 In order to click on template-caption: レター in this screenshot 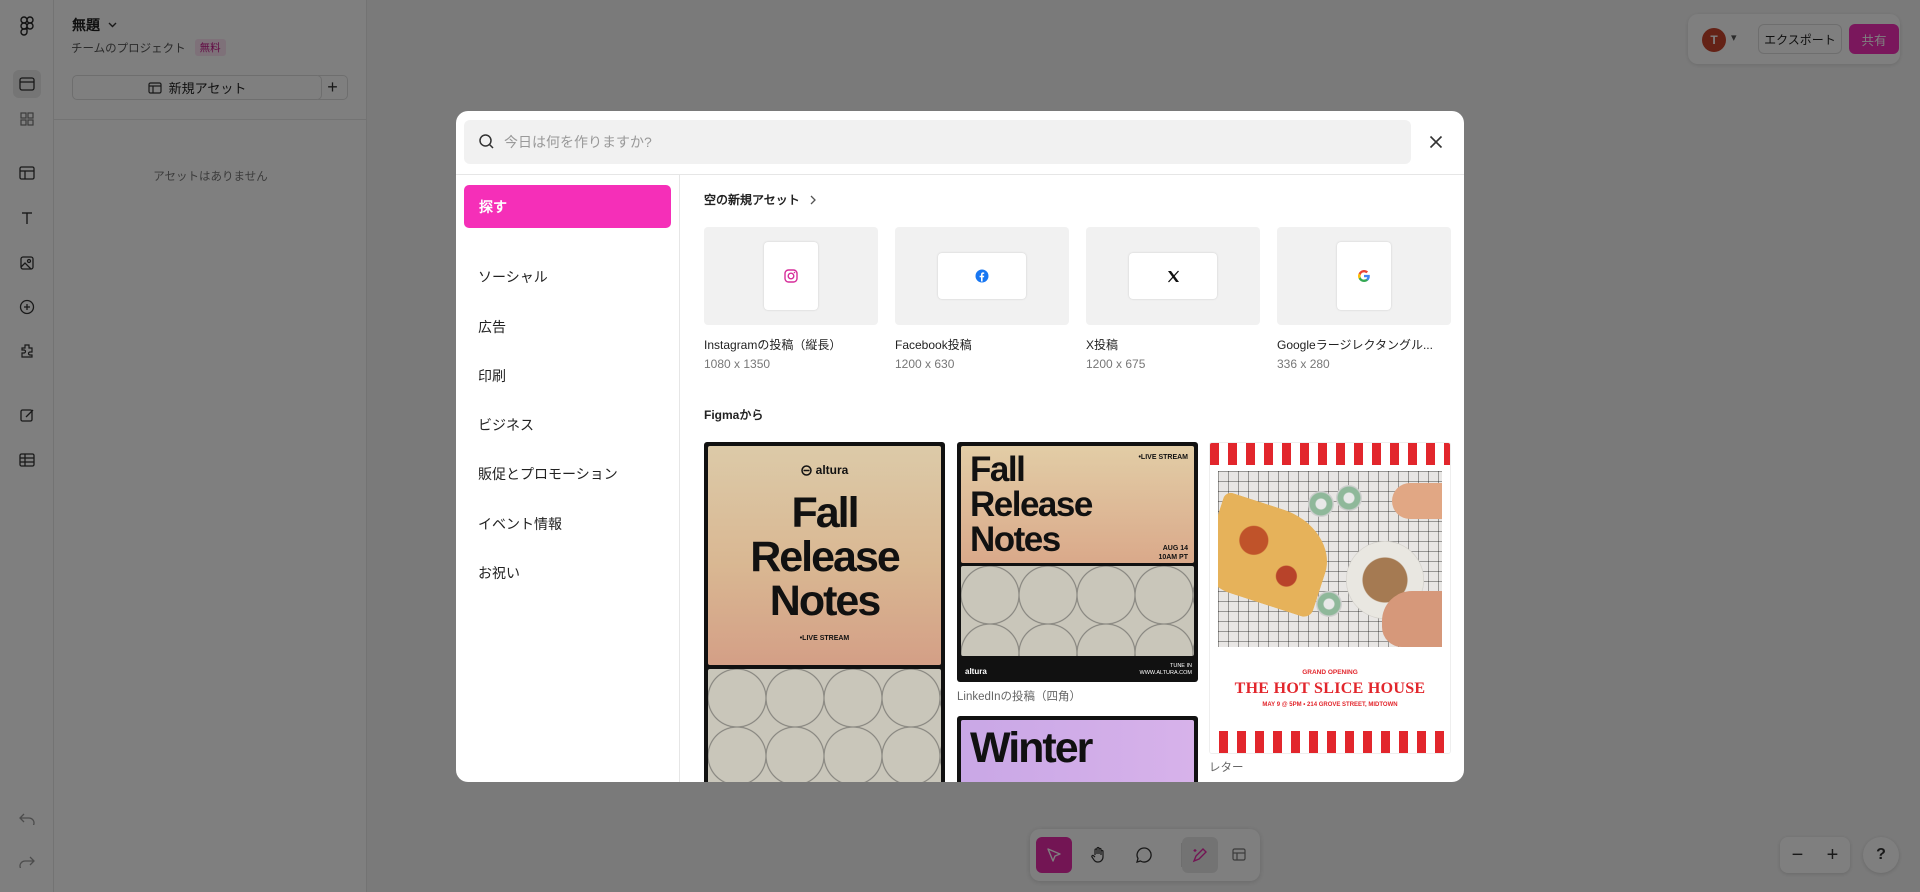, I will do `click(1226, 768)`.